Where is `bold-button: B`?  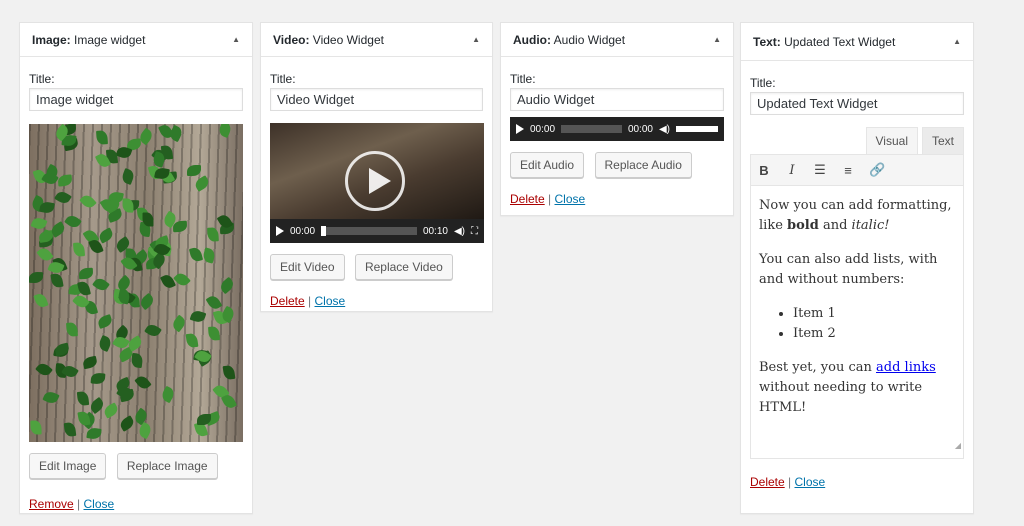 bold-button: B is located at coordinates (764, 170).